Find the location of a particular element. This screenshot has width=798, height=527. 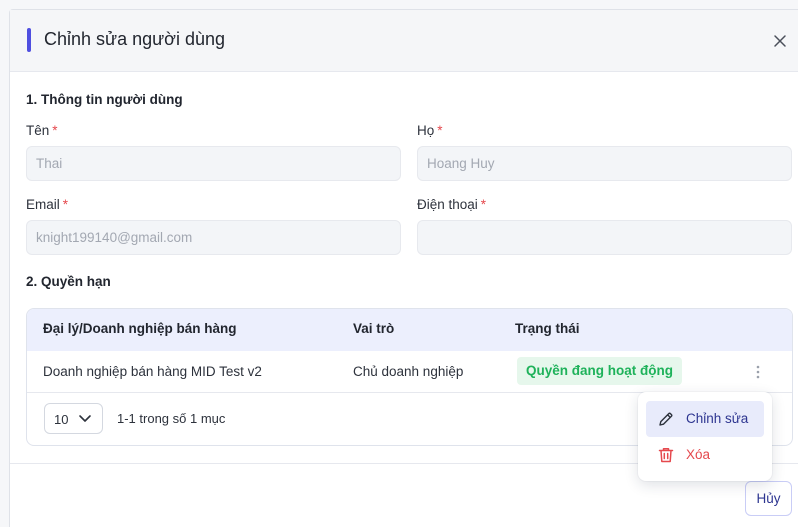

cell-business: Doanh nghiệp bán hàng MID Test v2 is located at coordinates (152, 371).